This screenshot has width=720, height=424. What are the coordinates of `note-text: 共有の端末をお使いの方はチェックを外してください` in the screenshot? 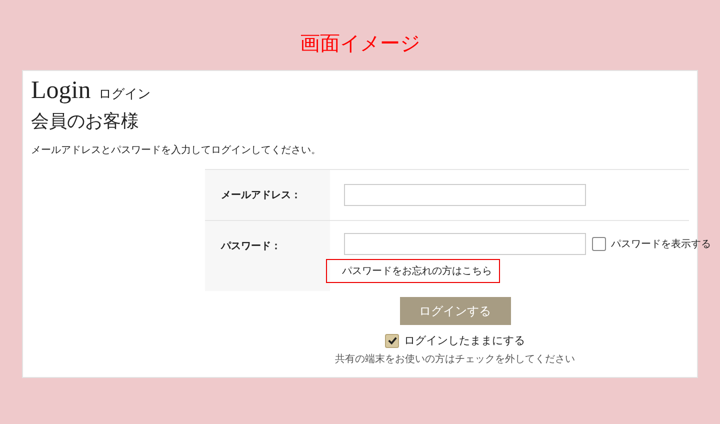 It's located at (455, 359).